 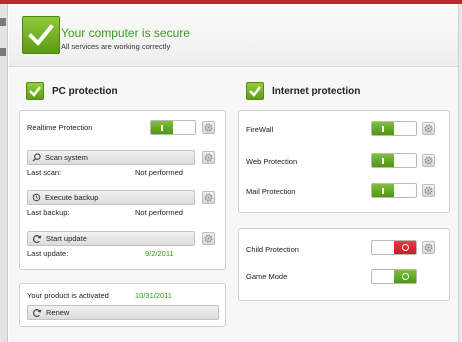 I want to click on firewall-settings-gear-icon, so click(x=428, y=128).